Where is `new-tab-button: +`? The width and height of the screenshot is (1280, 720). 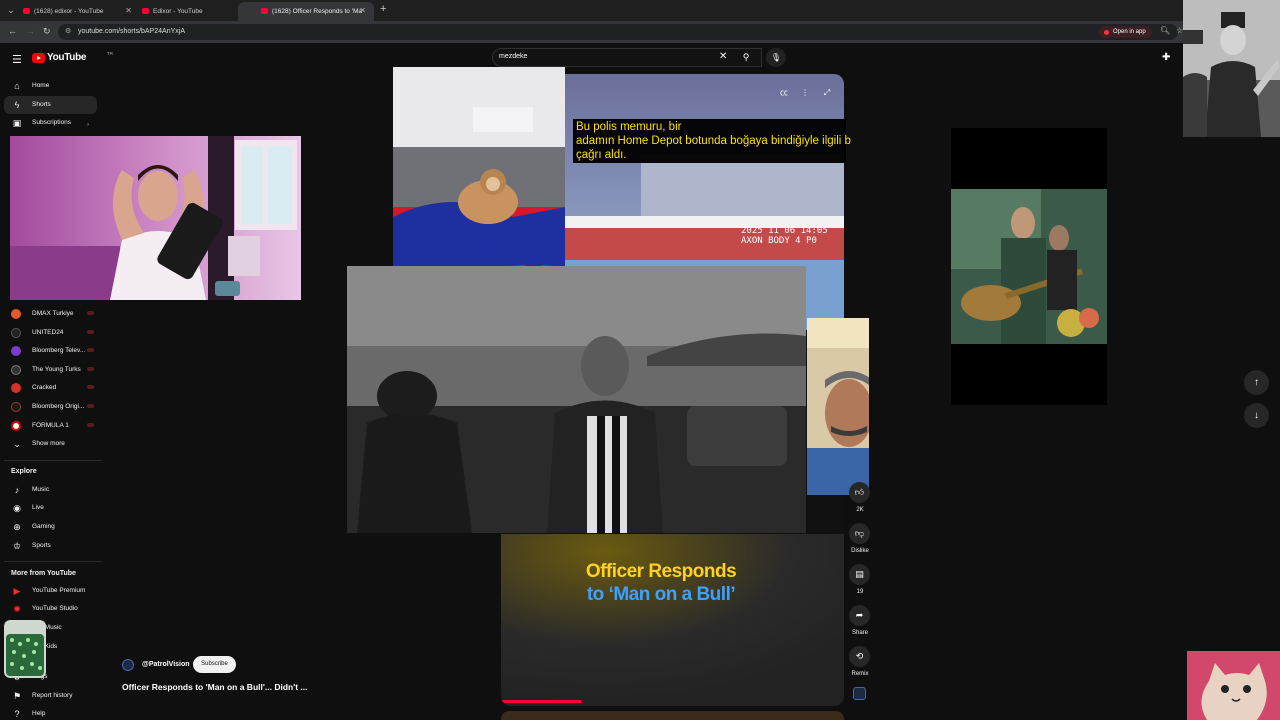 new-tab-button: + is located at coordinates (383, 9).